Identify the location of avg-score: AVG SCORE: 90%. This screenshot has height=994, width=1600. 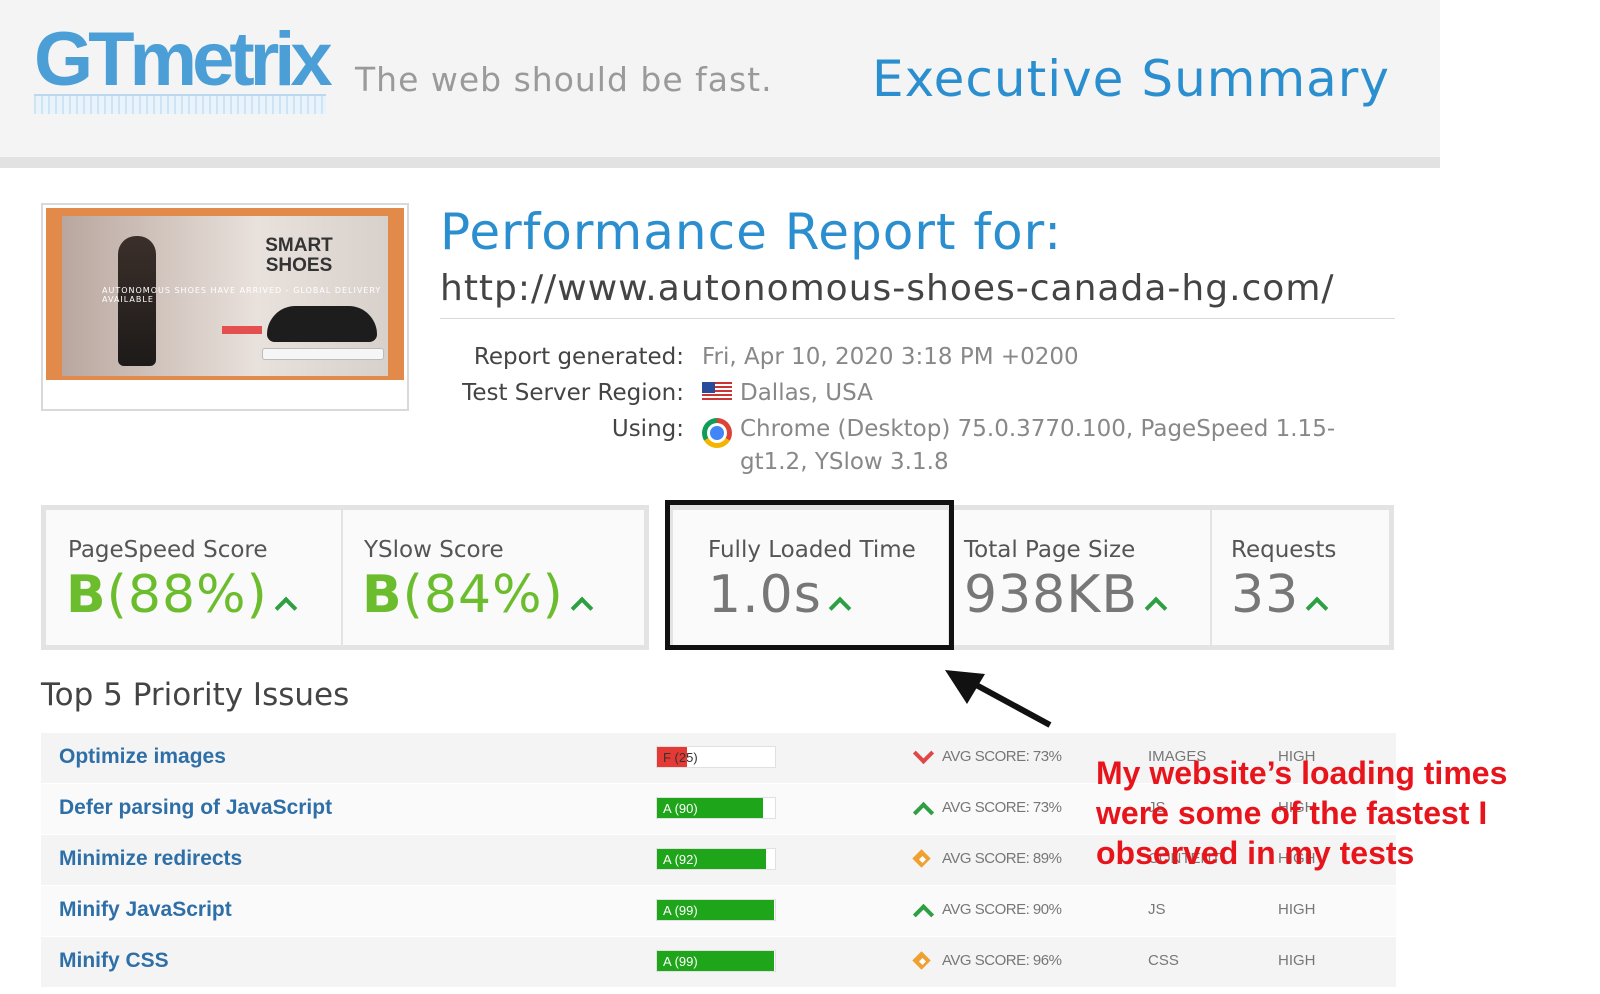
(1002, 909).